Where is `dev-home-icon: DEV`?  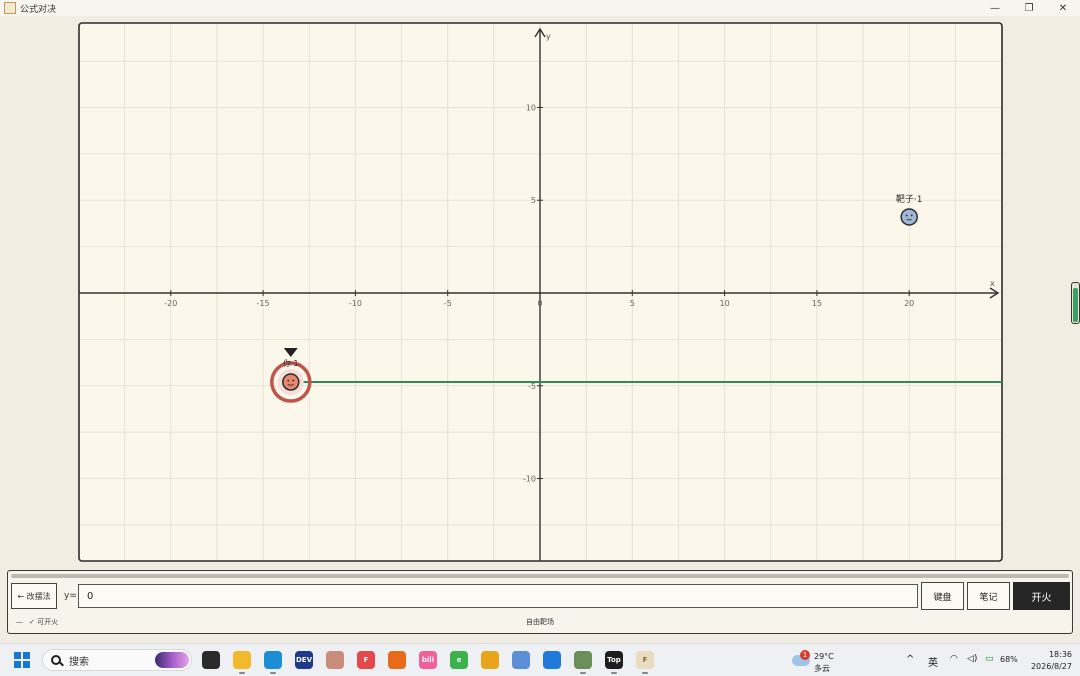 dev-home-icon: DEV is located at coordinates (304, 660).